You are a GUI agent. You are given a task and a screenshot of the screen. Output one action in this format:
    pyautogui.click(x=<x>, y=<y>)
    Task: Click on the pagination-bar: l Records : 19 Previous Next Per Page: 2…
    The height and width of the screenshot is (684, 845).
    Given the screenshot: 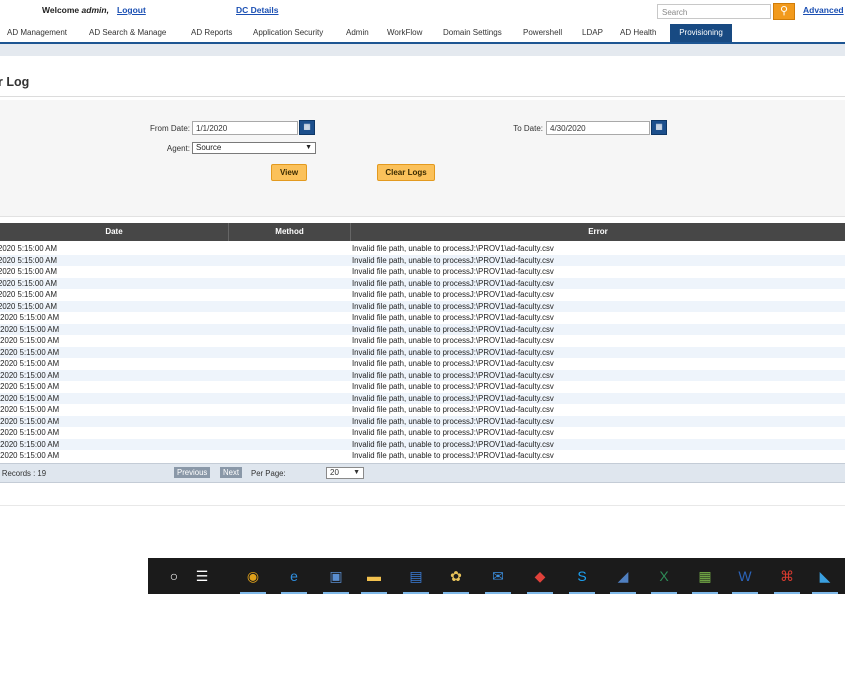 What is the action you would take?
    pyautogui.click(x=422, y=473)
    